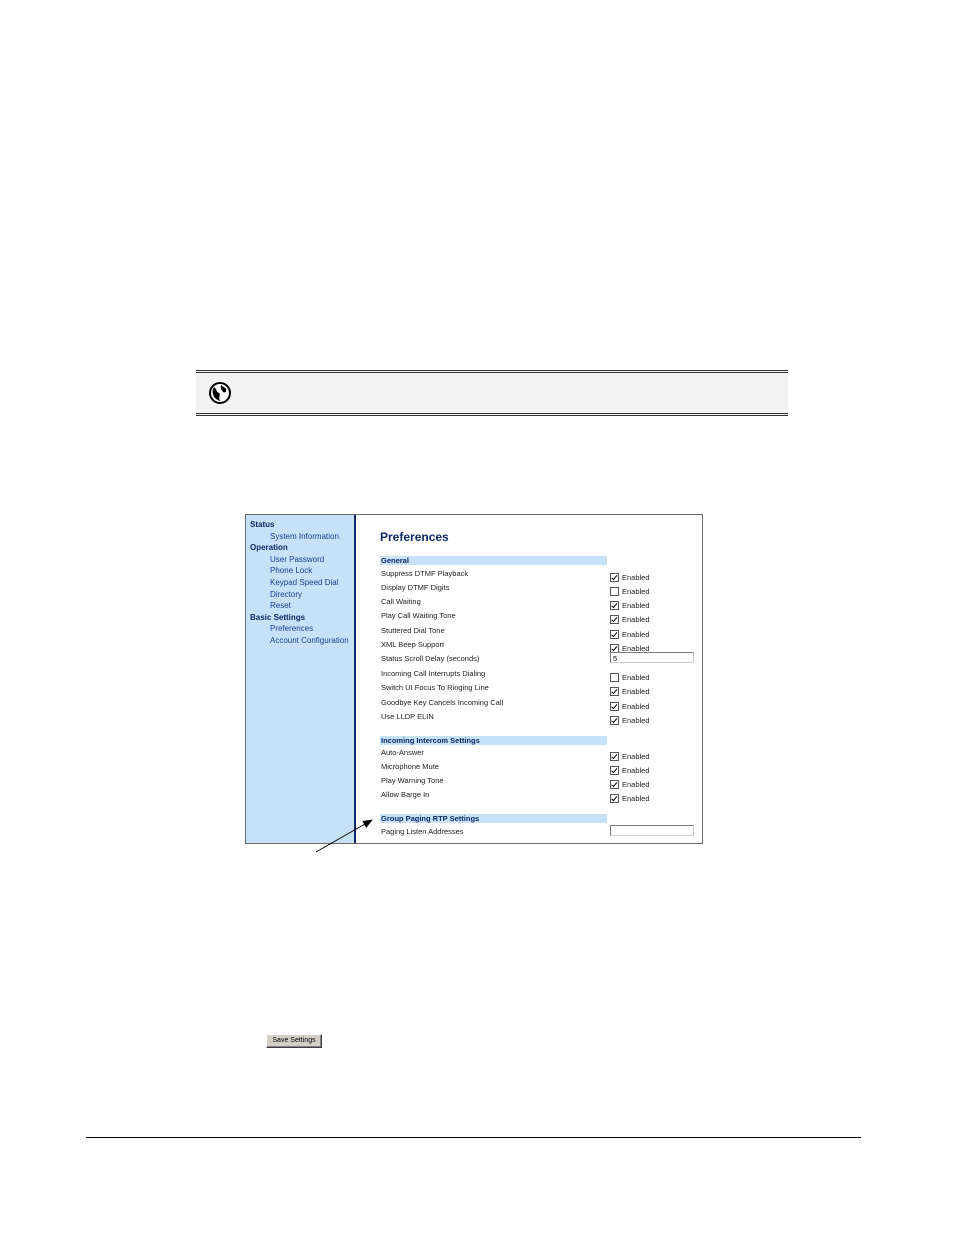  Describe the element at coordinates (312, 606) in the screenshot. I see `sidebar-item-reset: Reset` at that location.